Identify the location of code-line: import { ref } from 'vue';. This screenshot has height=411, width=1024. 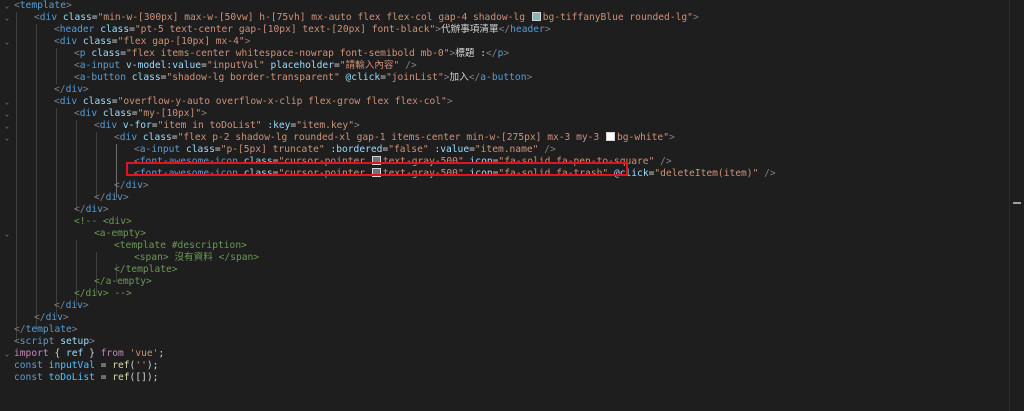
(89, 353).